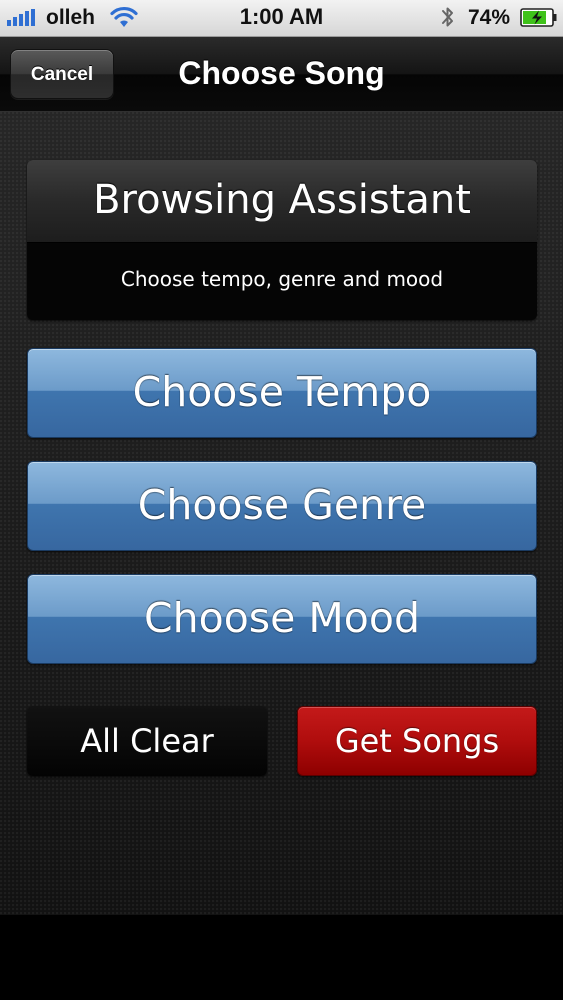 This screenshot has width=563, height=1000. I want to click on browsing-assistant-header: Browsing Assistant, so click(282, 201).